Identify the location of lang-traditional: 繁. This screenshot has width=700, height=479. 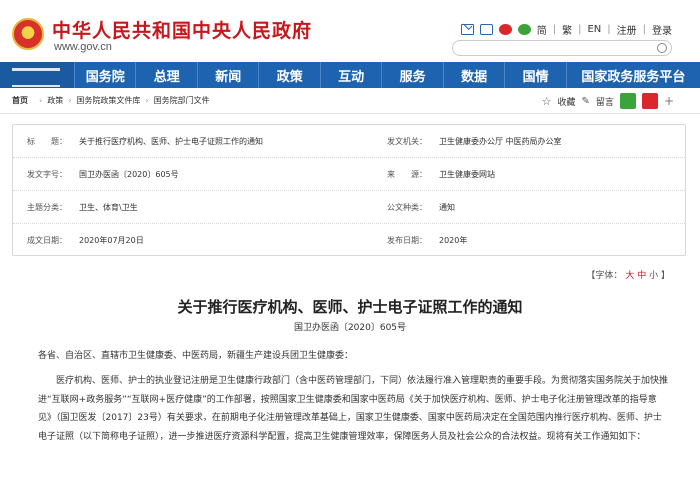
(567, 29).